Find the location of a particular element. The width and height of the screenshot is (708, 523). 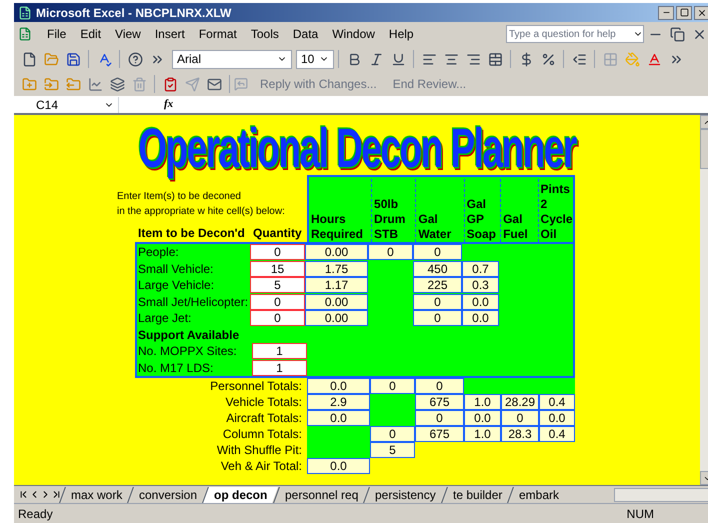

status-text: Ready is located at coordinates (35, 514).